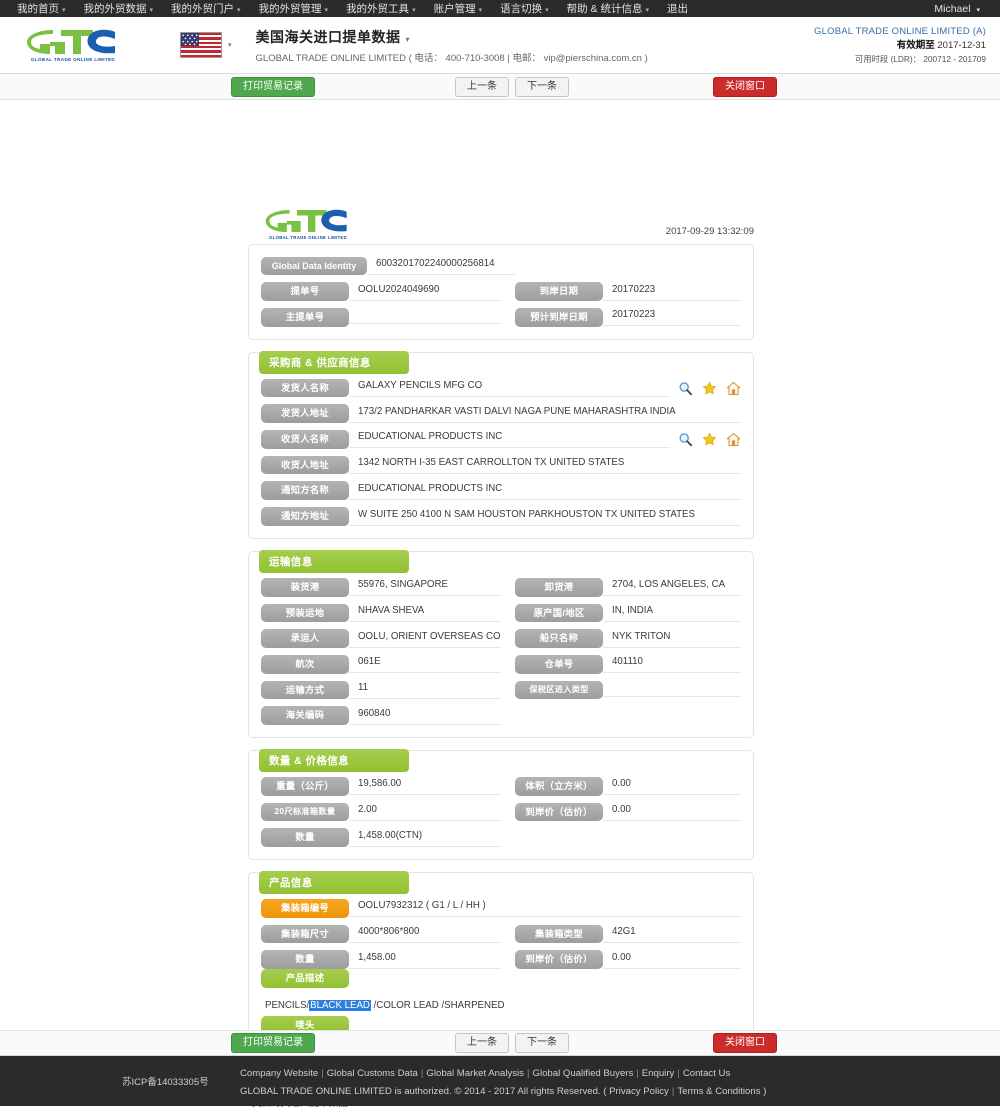 The width and height of the screenshot is (1000, 1116). What do you see at coordinates (381, 317) in the screenshot?
I see `field-group: 主提单号` at bounding box center [381, 317].